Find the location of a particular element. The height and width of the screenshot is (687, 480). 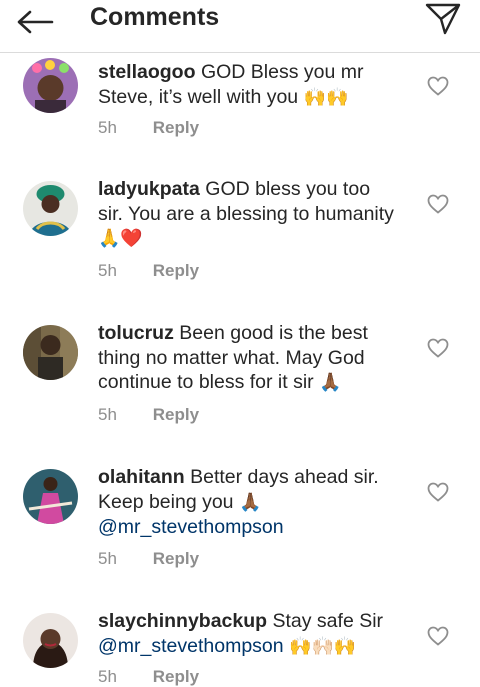

comment-emojis: 🙌🙌🏻🙌 is located at coordinates (323, 646).